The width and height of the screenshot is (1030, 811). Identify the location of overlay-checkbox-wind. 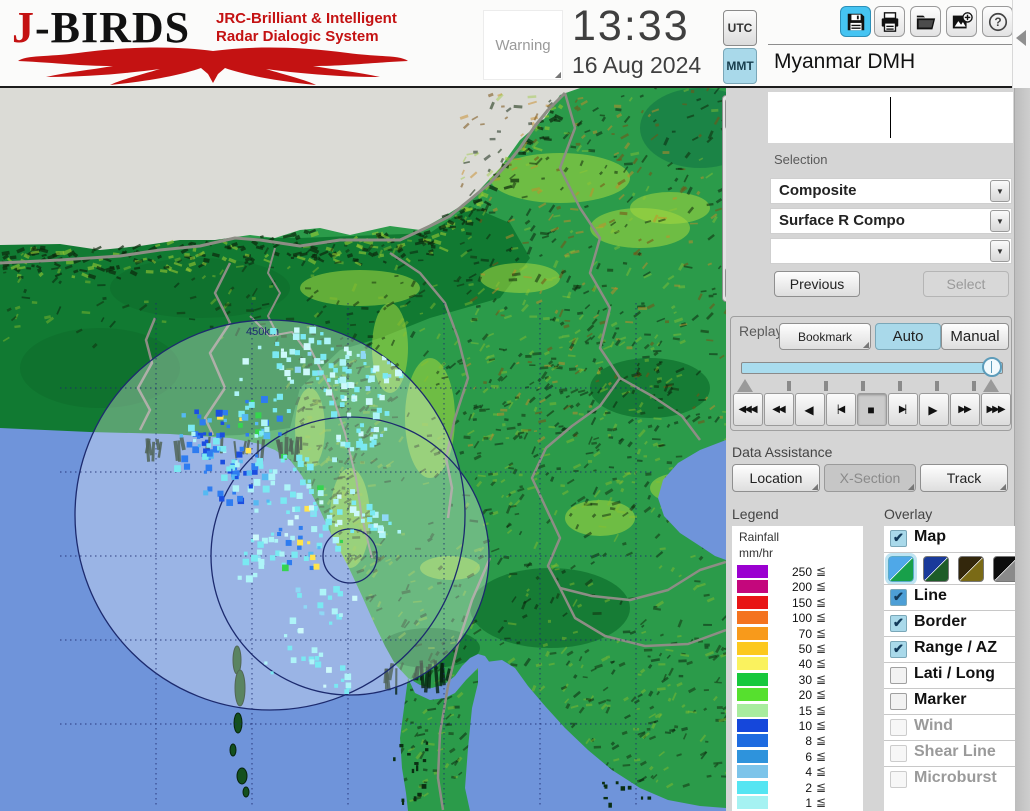
(898, 727).